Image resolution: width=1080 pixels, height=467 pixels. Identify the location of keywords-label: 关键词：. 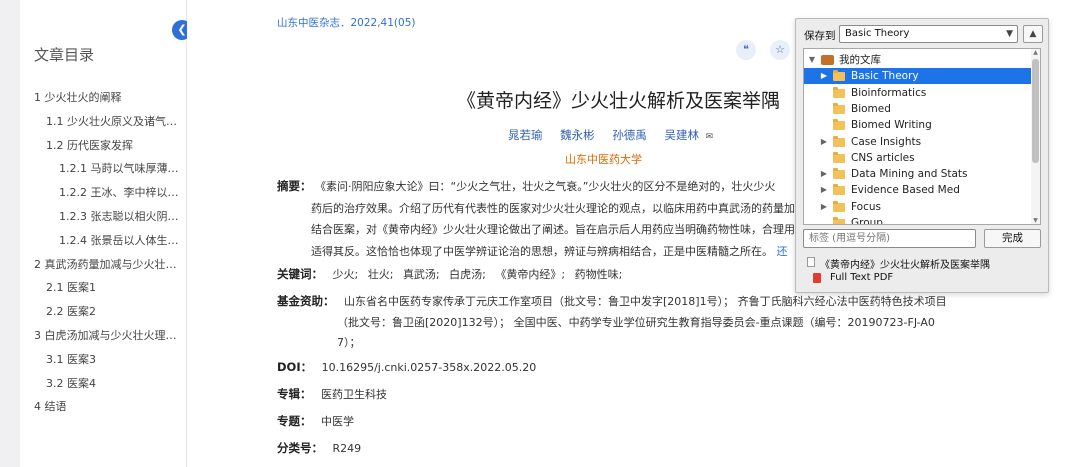
(300, 274).